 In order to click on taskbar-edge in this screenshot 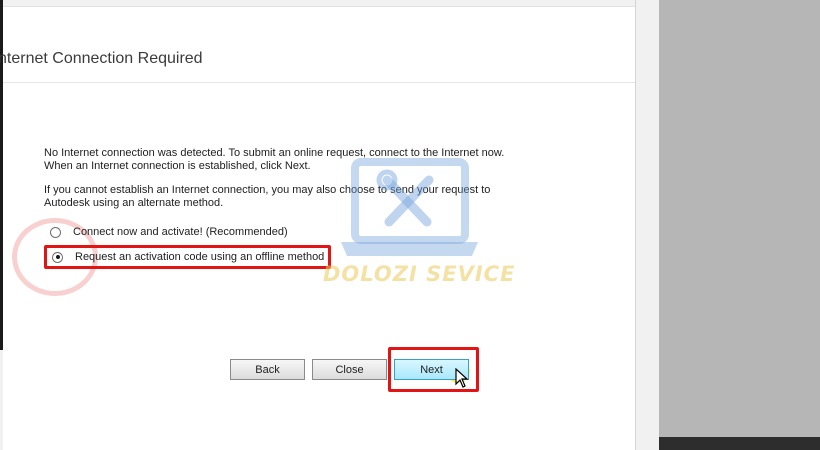, I will do `click(739, 443)`.